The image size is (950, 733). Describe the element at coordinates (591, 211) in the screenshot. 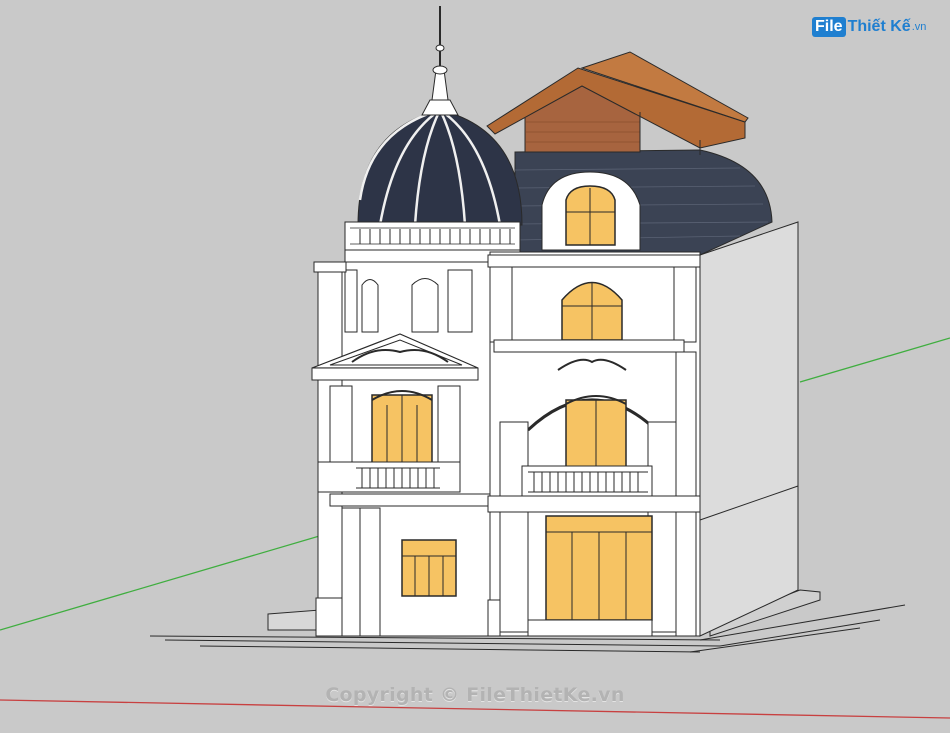

I see `dormer-window` at that location.